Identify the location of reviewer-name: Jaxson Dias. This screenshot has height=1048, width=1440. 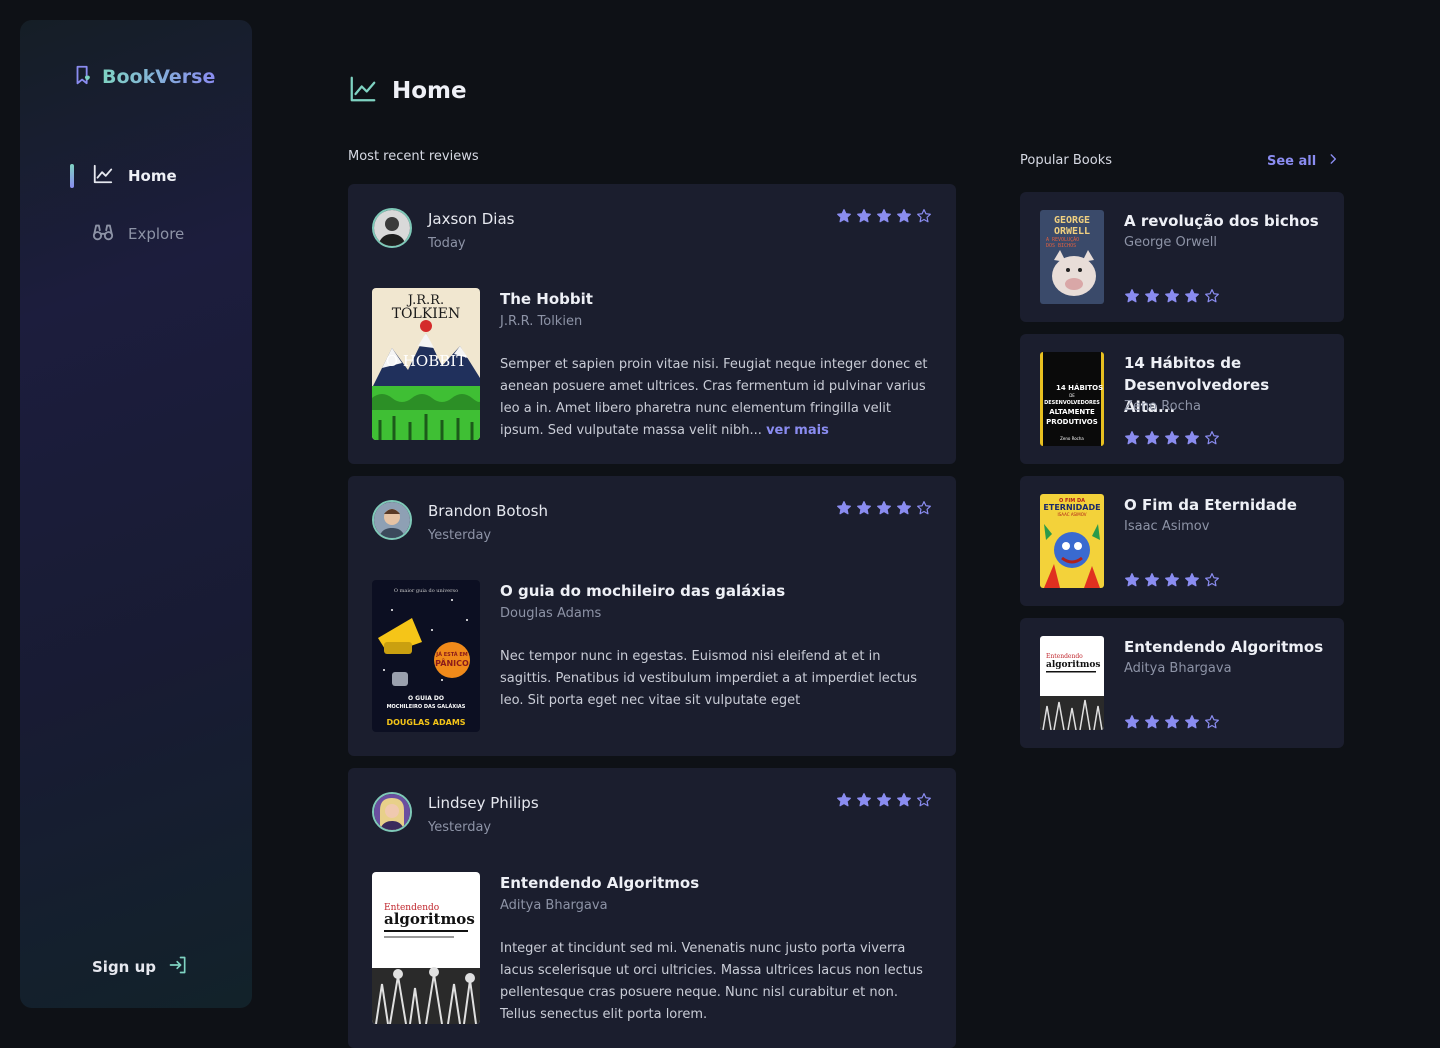
(471, 219).